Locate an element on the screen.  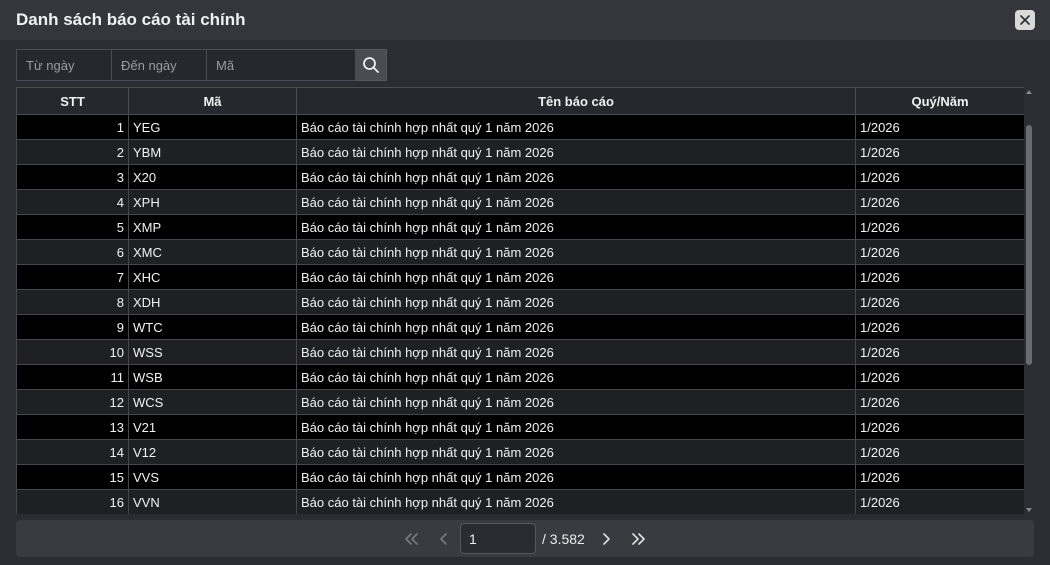
cell-code: V21 is located at coordinates (212, 427).